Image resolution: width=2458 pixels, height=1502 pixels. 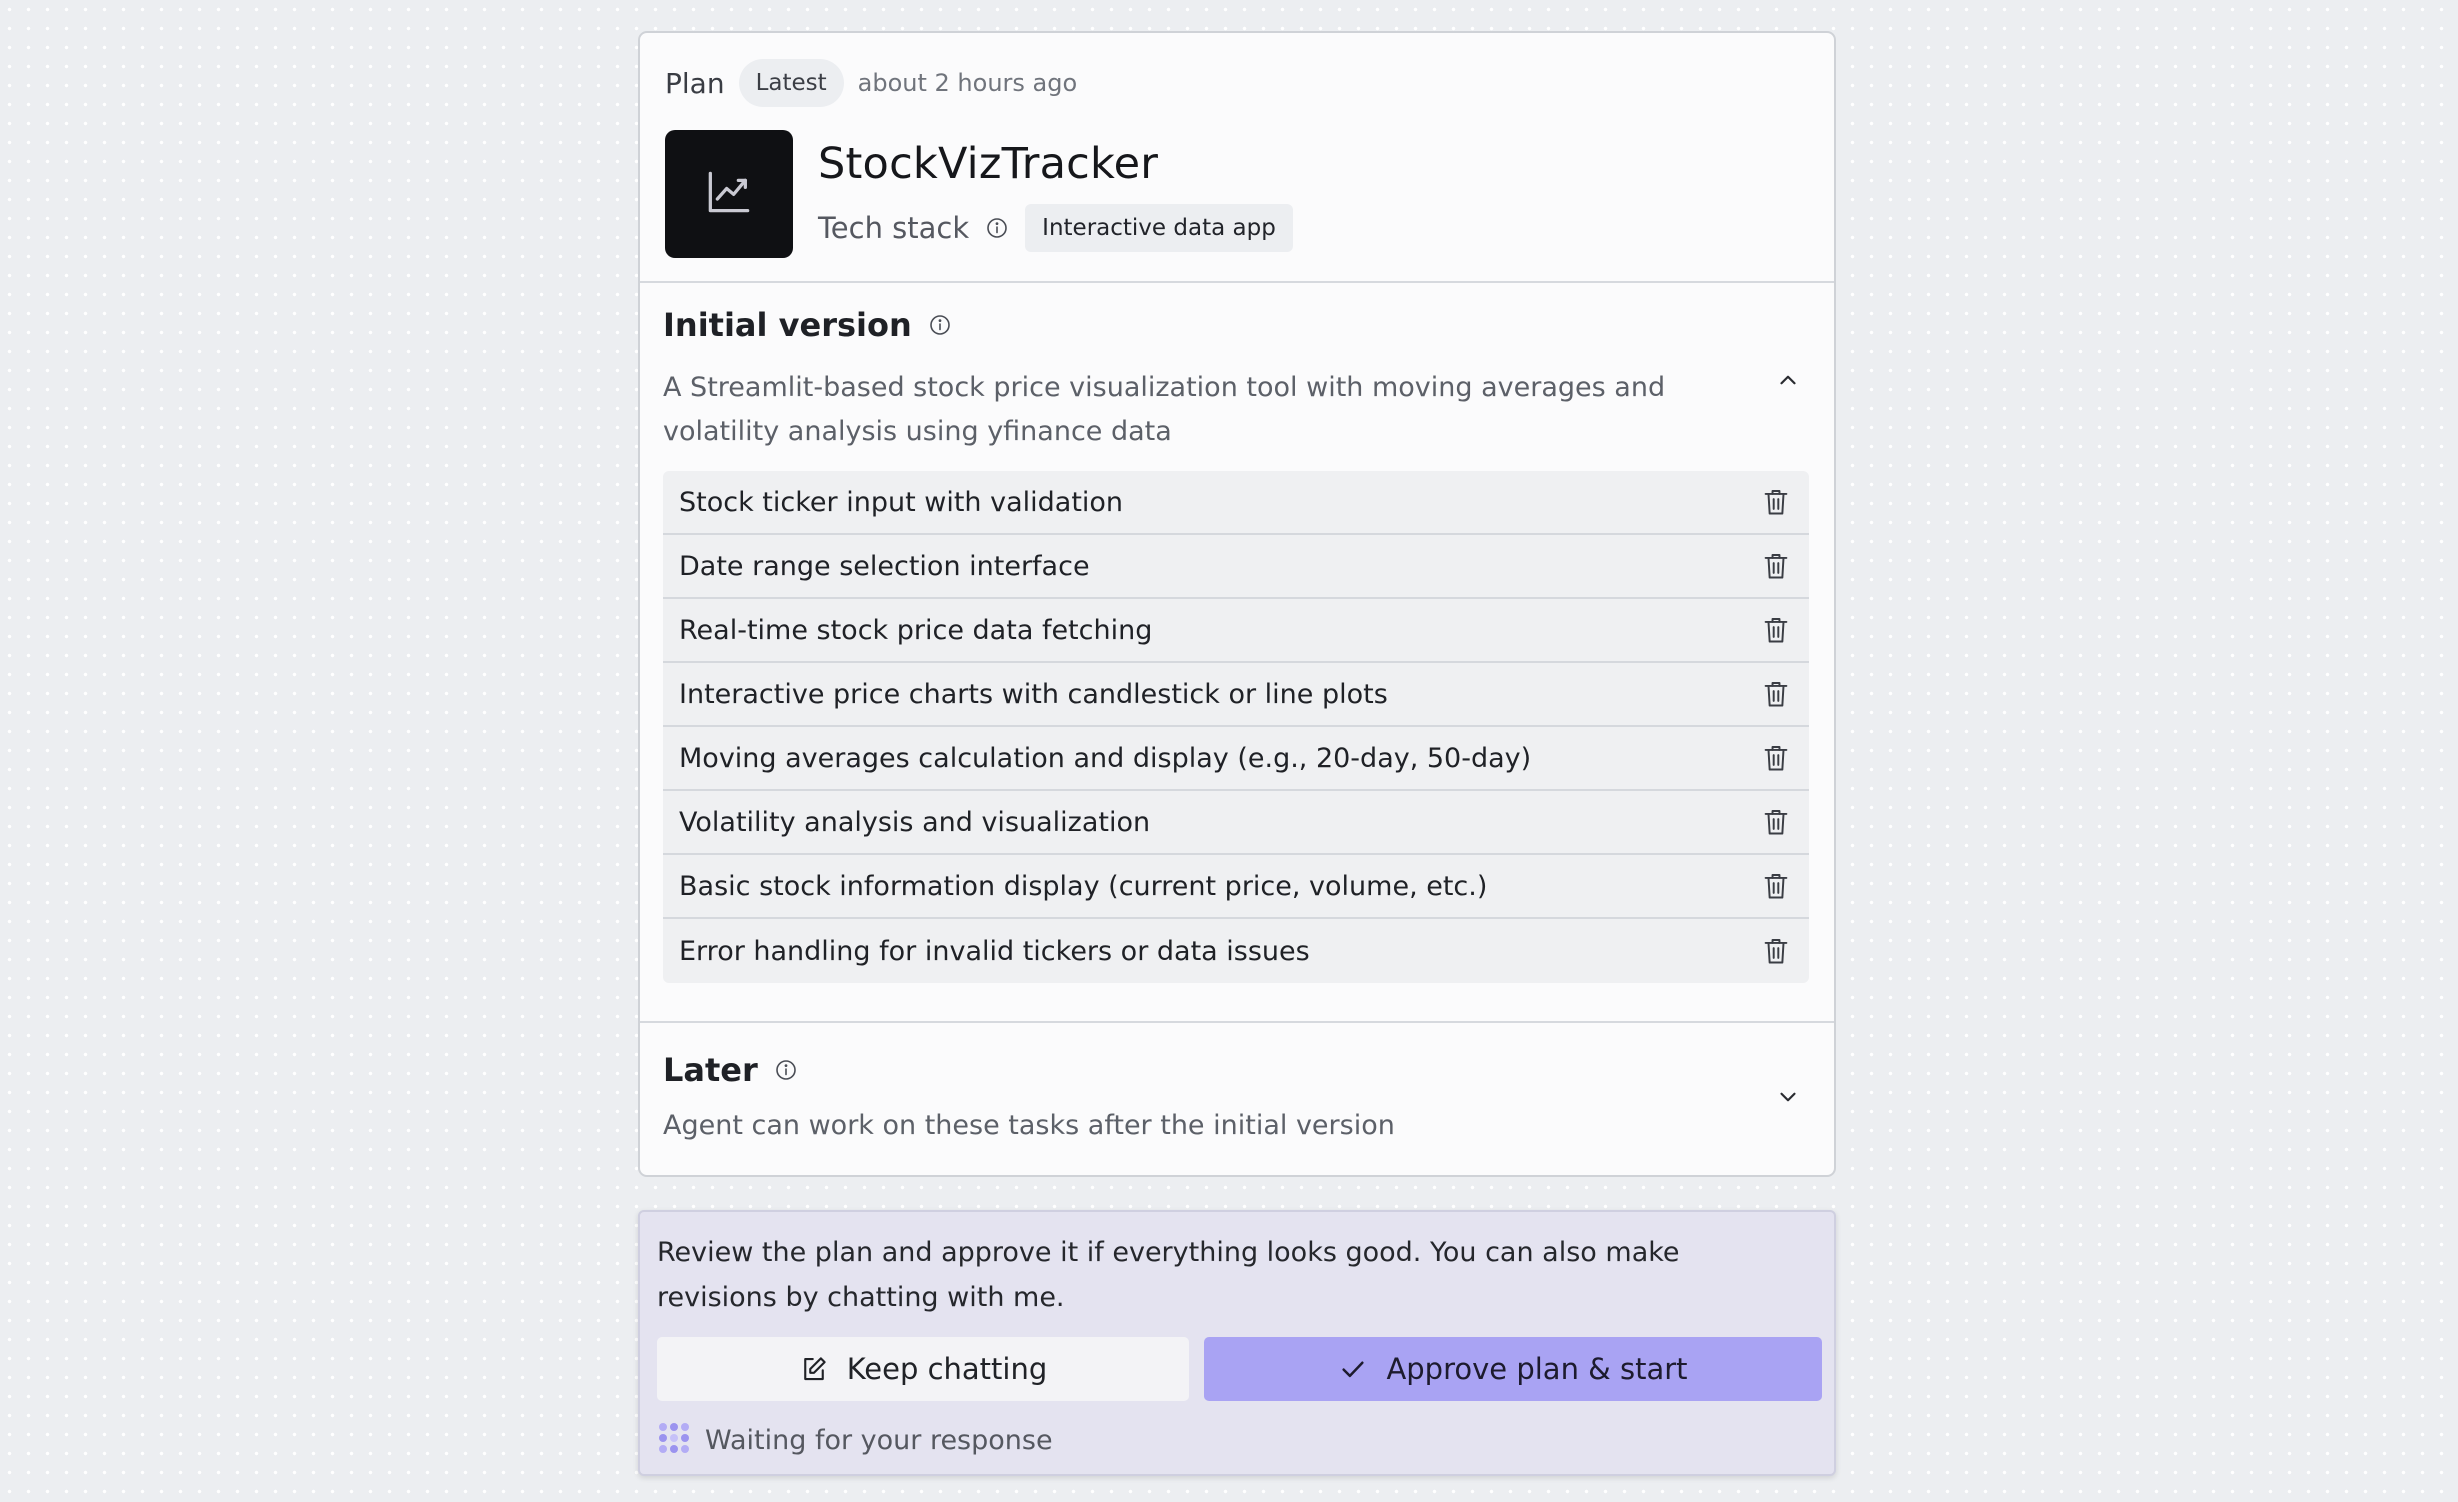 What do you see at coordinates (916, 630) in the screenshot?
I see `feature-label: Real-time stock price data fetching` at bounding box center [916, 630].